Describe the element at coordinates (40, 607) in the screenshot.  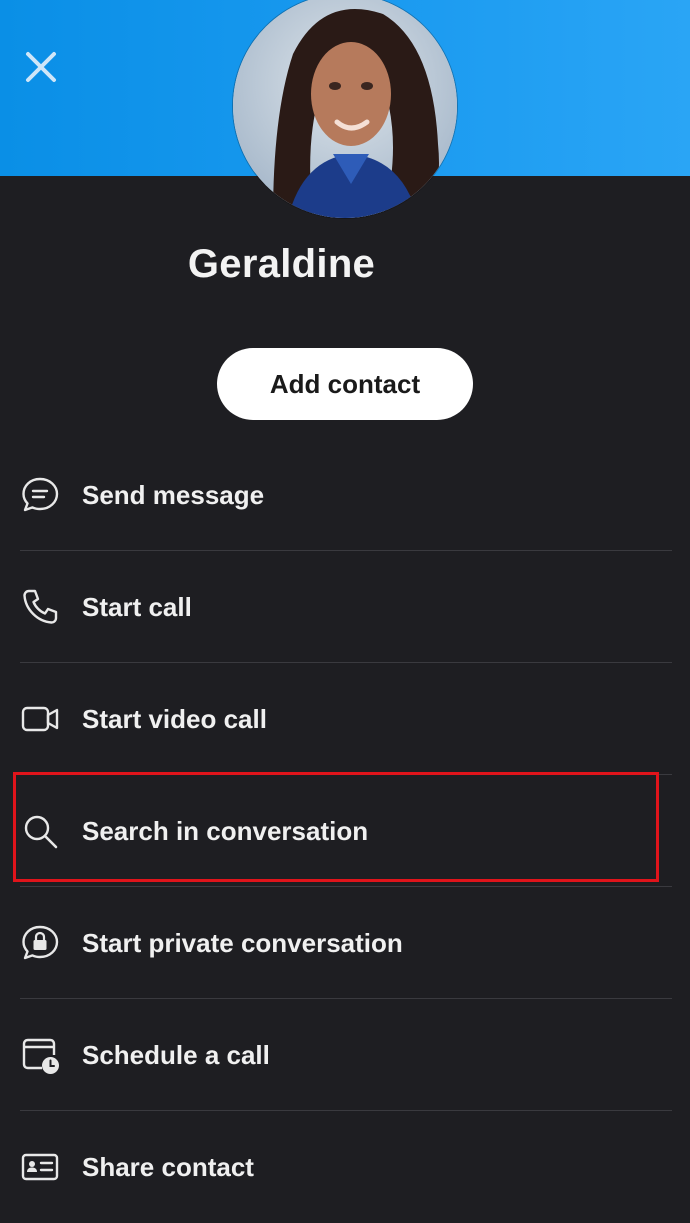
I see `phone-icon` at that location.